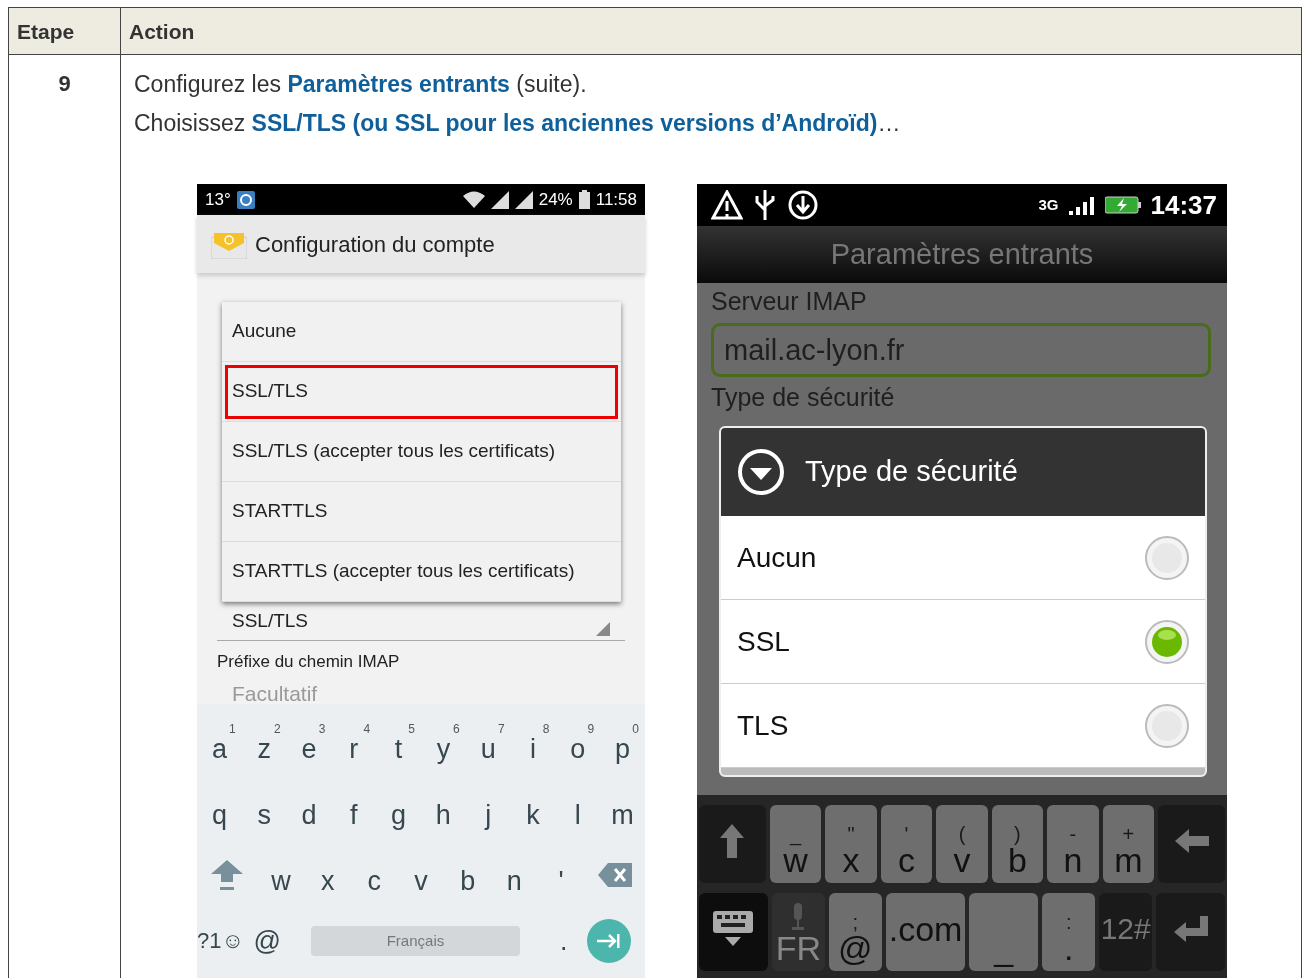 This screenshot has height=978, width=1303. Describe the element at coordinates (851, 844) in the screenshot. I see `keyboard-key: " x` at that location.